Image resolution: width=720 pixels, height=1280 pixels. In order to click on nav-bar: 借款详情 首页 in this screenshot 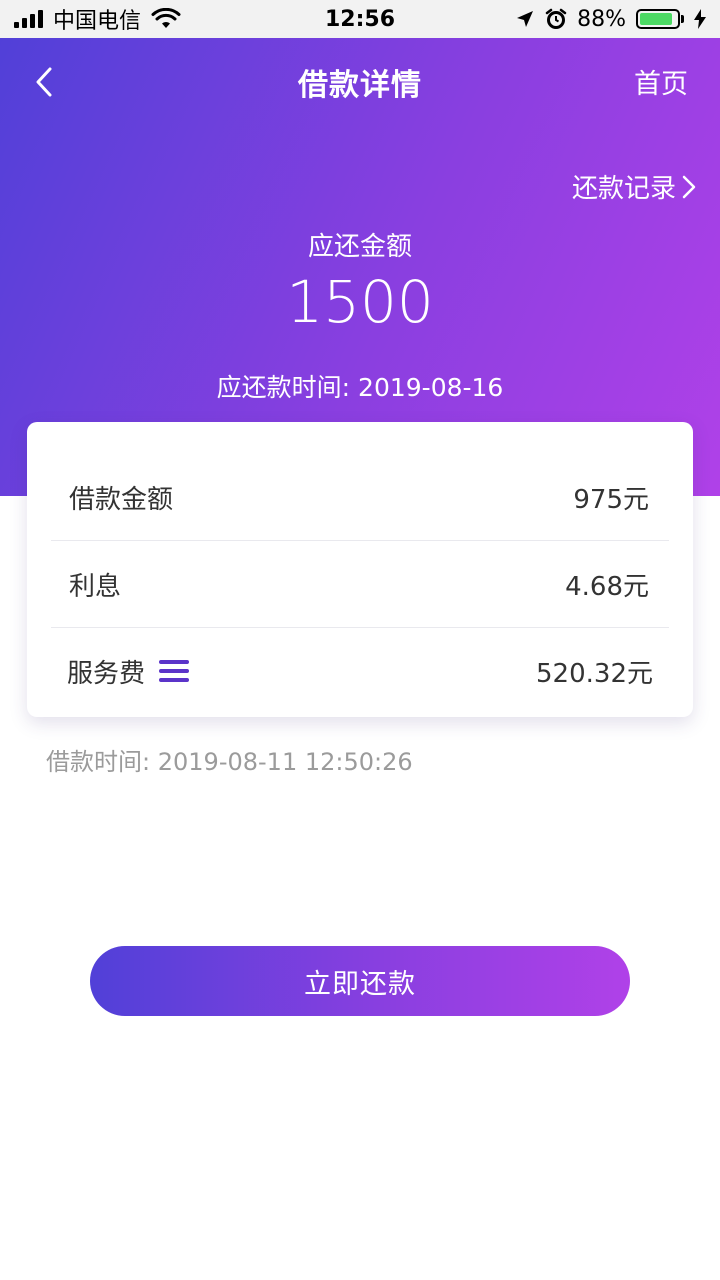, I will do `click(360, 82)`.